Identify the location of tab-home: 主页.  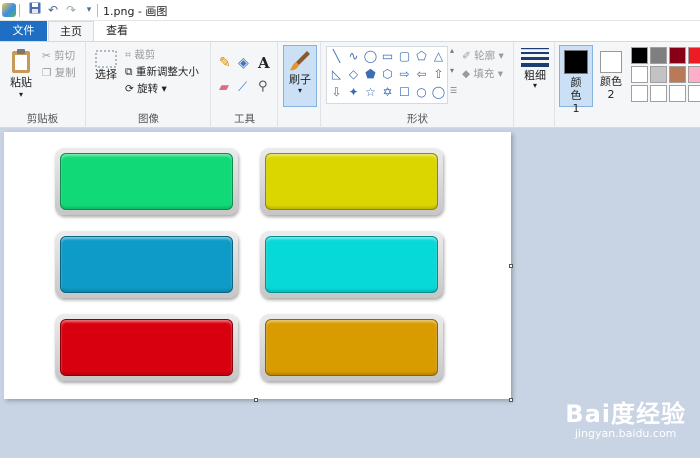
(71, 31).